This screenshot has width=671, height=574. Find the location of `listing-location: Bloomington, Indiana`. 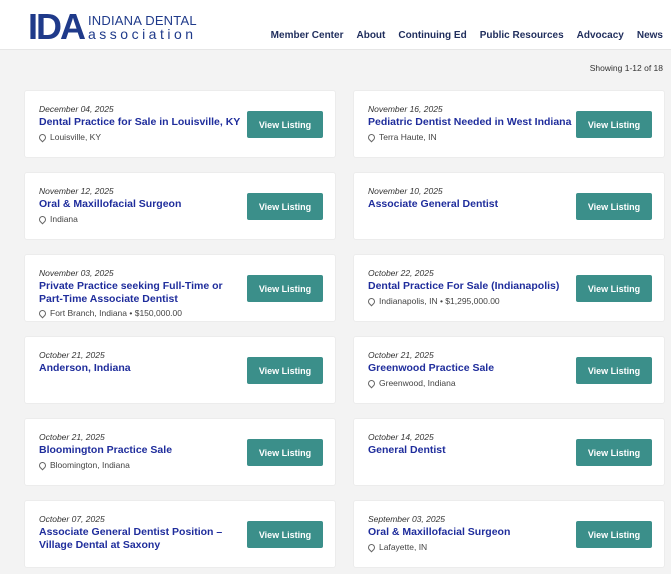

listing-location: Bloomington, Indiana is located at coordinates (83, 465).